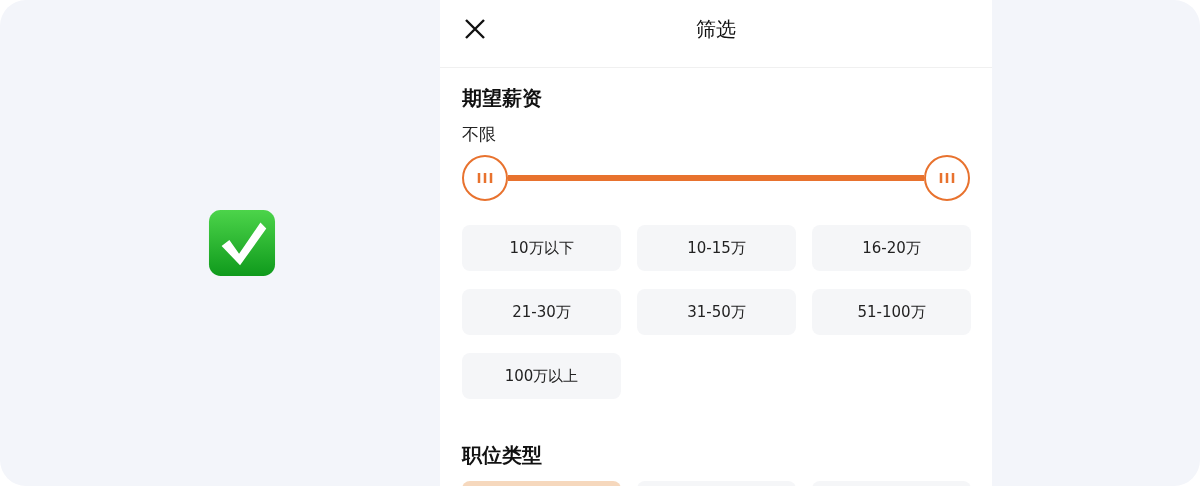 This screenshot has height=486, width=1200. Describe the element at coordinates (475, 29) in the screenshot. I see `close-icon` at that location.